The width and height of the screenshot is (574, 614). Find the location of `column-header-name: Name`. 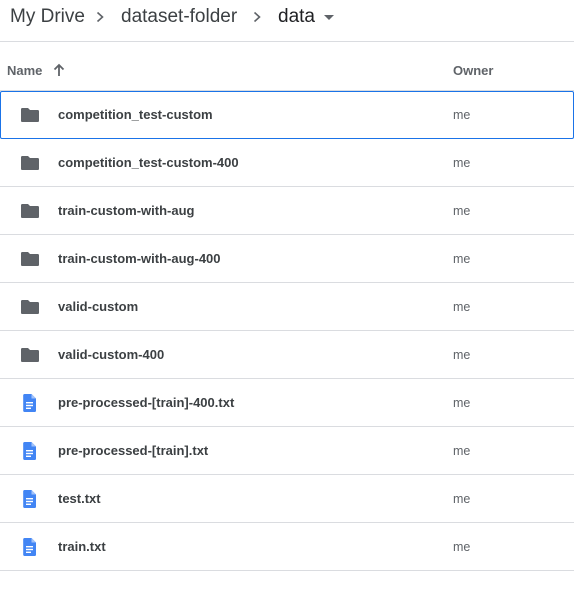

column-header-name: Name is located at coordinates (24, 71).